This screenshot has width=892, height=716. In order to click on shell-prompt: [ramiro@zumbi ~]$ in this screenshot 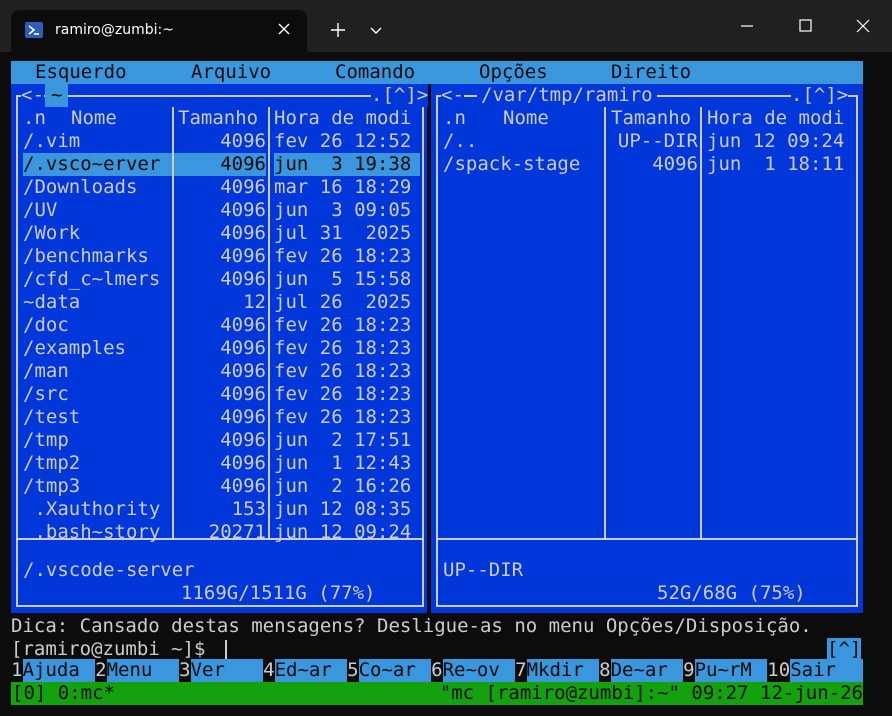, I will do `click(114, 649)`.